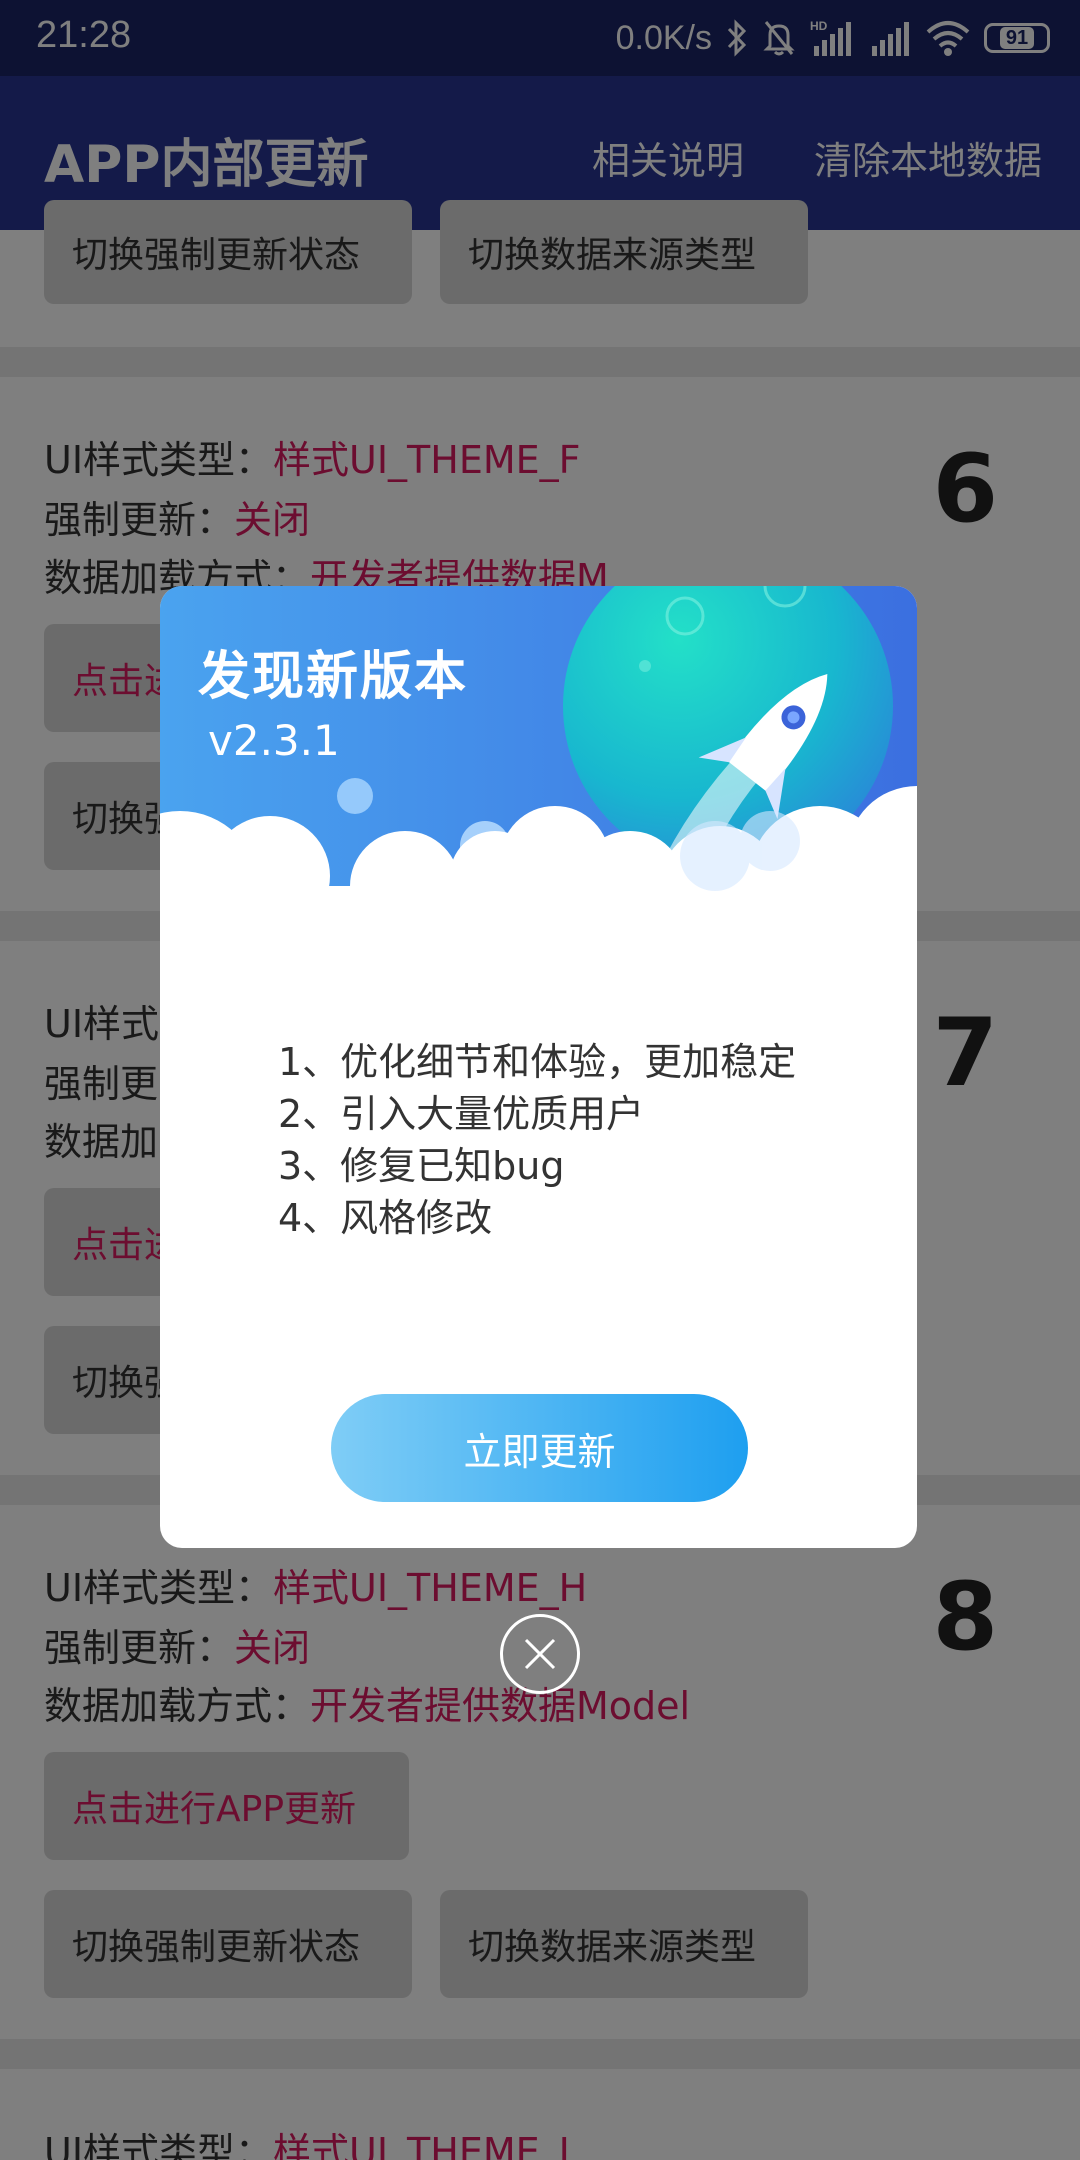 The width and height of the screenshot is (1080, 2160). What do you see at coordinates (385, 1218) in the screenshot?
I see `update-note-item: 4、风格修改` at bounding box center [385, 1218].